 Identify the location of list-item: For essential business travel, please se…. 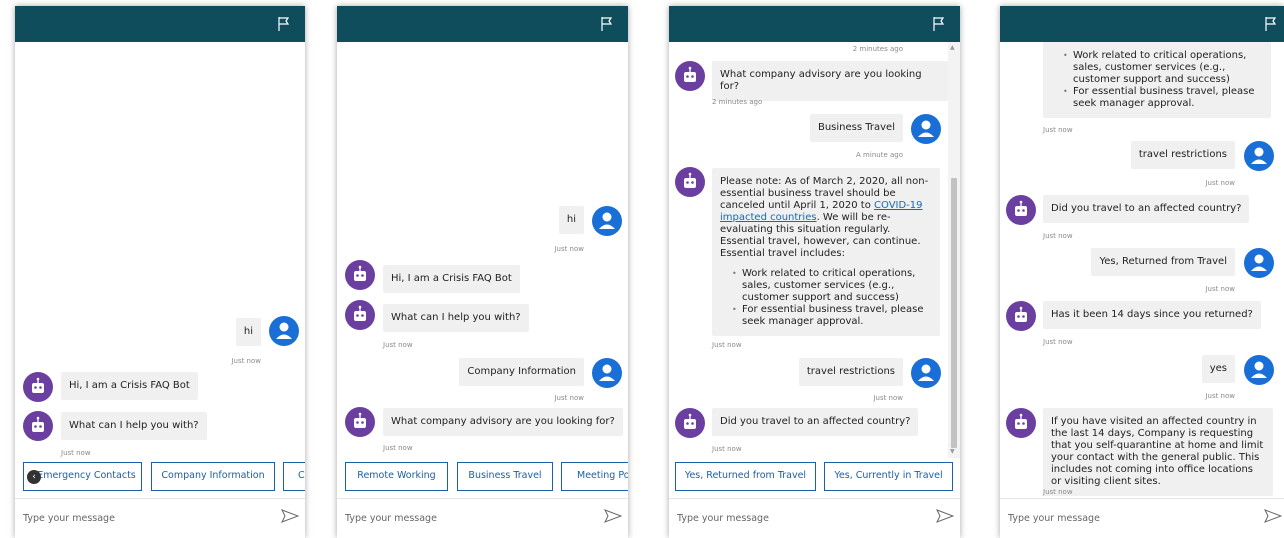
(832, 316).